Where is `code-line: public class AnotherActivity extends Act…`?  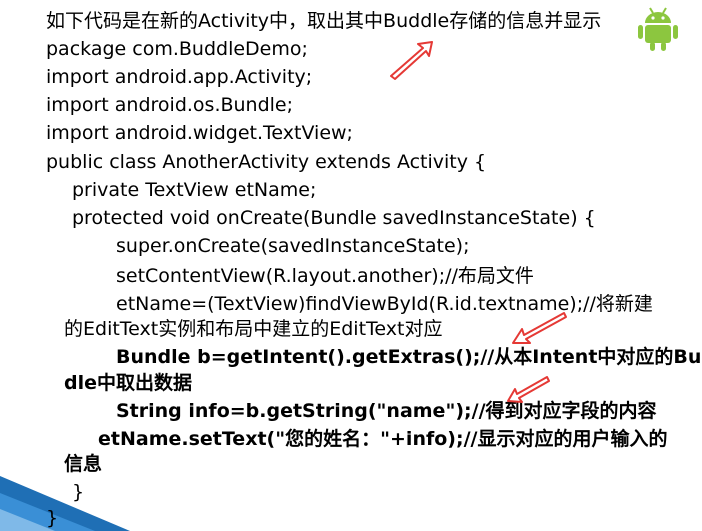 code-line: public class AnotherActivity extends Act… is located at coordinates (266, 162).